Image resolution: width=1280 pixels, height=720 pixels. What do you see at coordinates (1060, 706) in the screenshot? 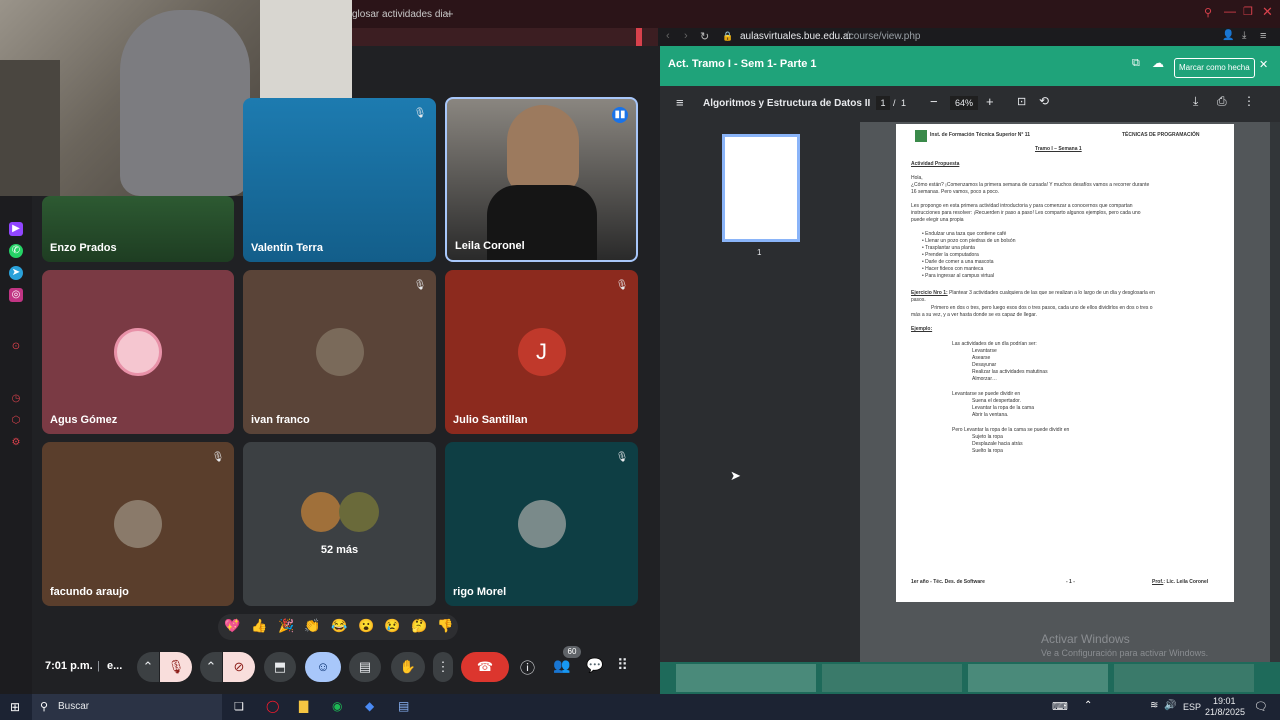
I see `keyboard-icon: ⌨` at bounding box center [1060, 706].